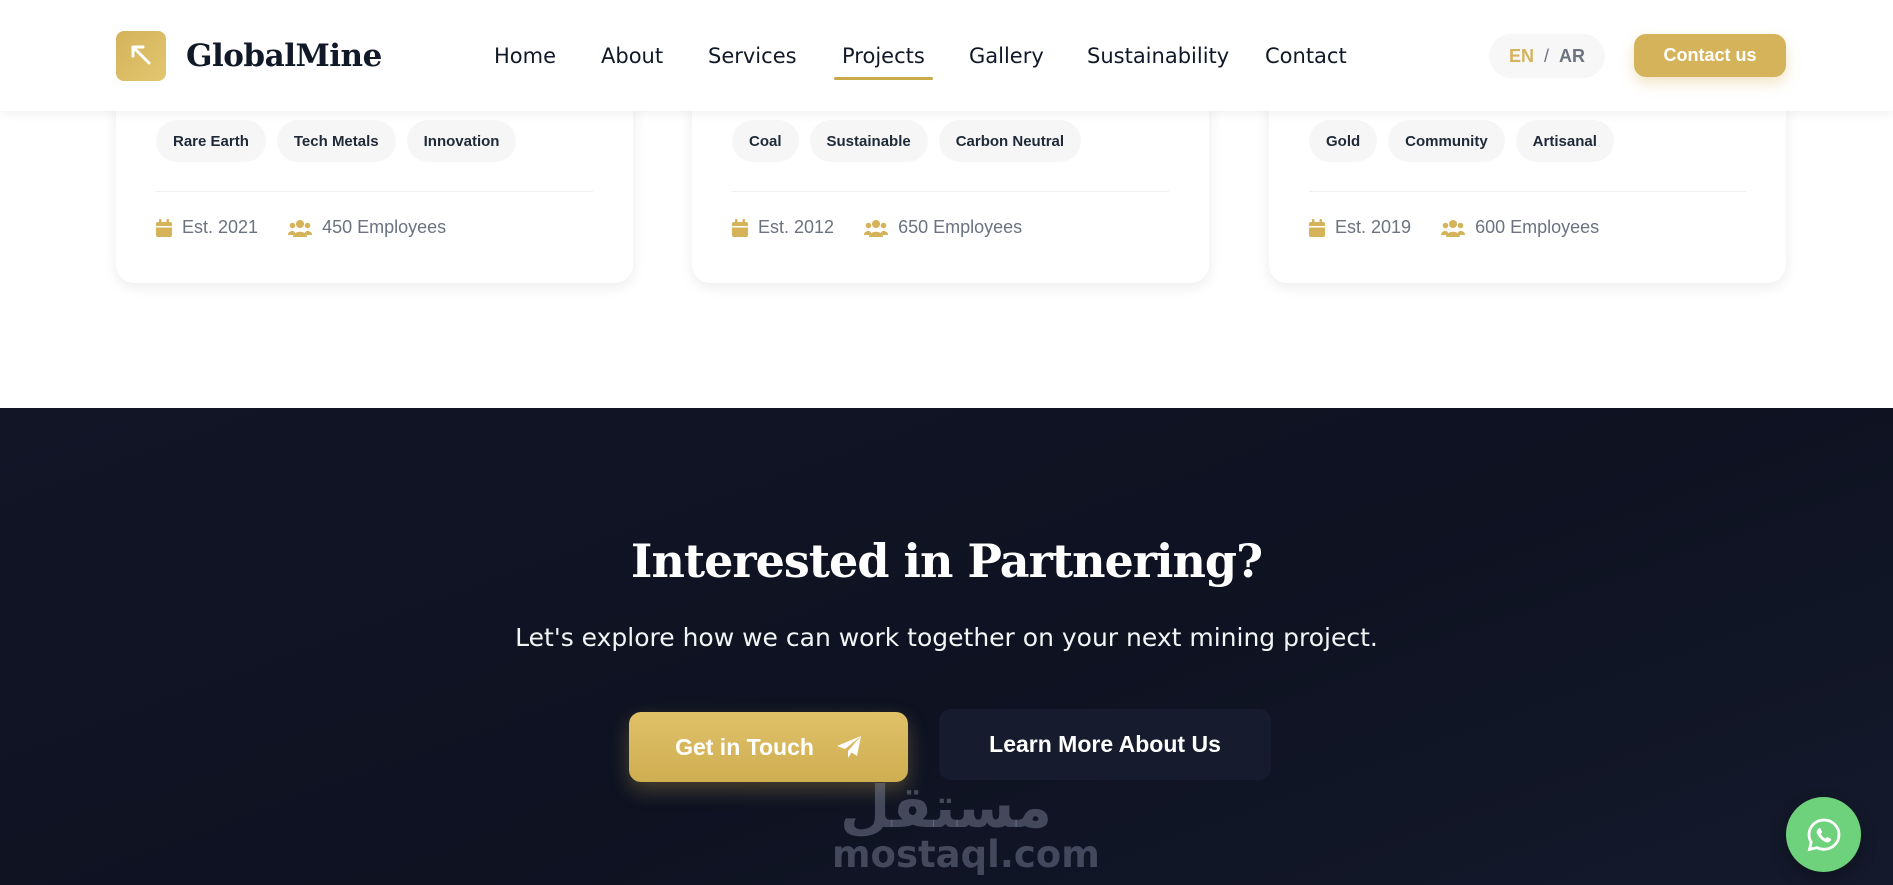 This screenshot has height=885, width=1893. What do you see at coordinates (966, 854) in the screenshot?
I see `watermark-latin: mostaql.com` at bounding box center [966, 854].